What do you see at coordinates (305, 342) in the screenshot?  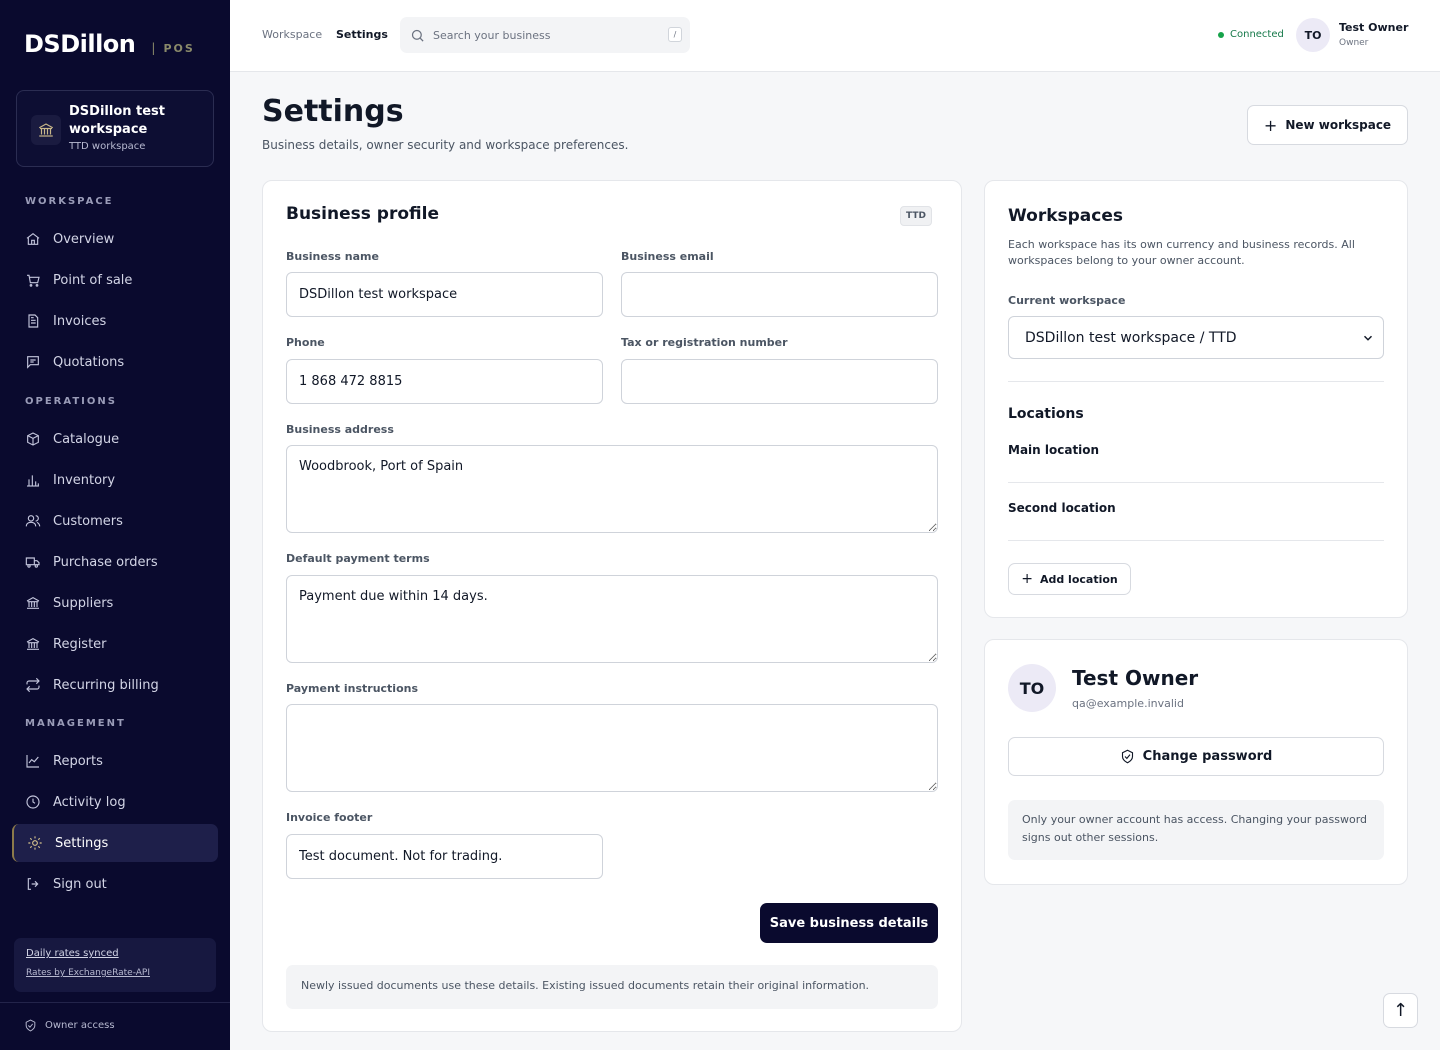 I see `phone-label: Phone` at bounding box center [305, 342].